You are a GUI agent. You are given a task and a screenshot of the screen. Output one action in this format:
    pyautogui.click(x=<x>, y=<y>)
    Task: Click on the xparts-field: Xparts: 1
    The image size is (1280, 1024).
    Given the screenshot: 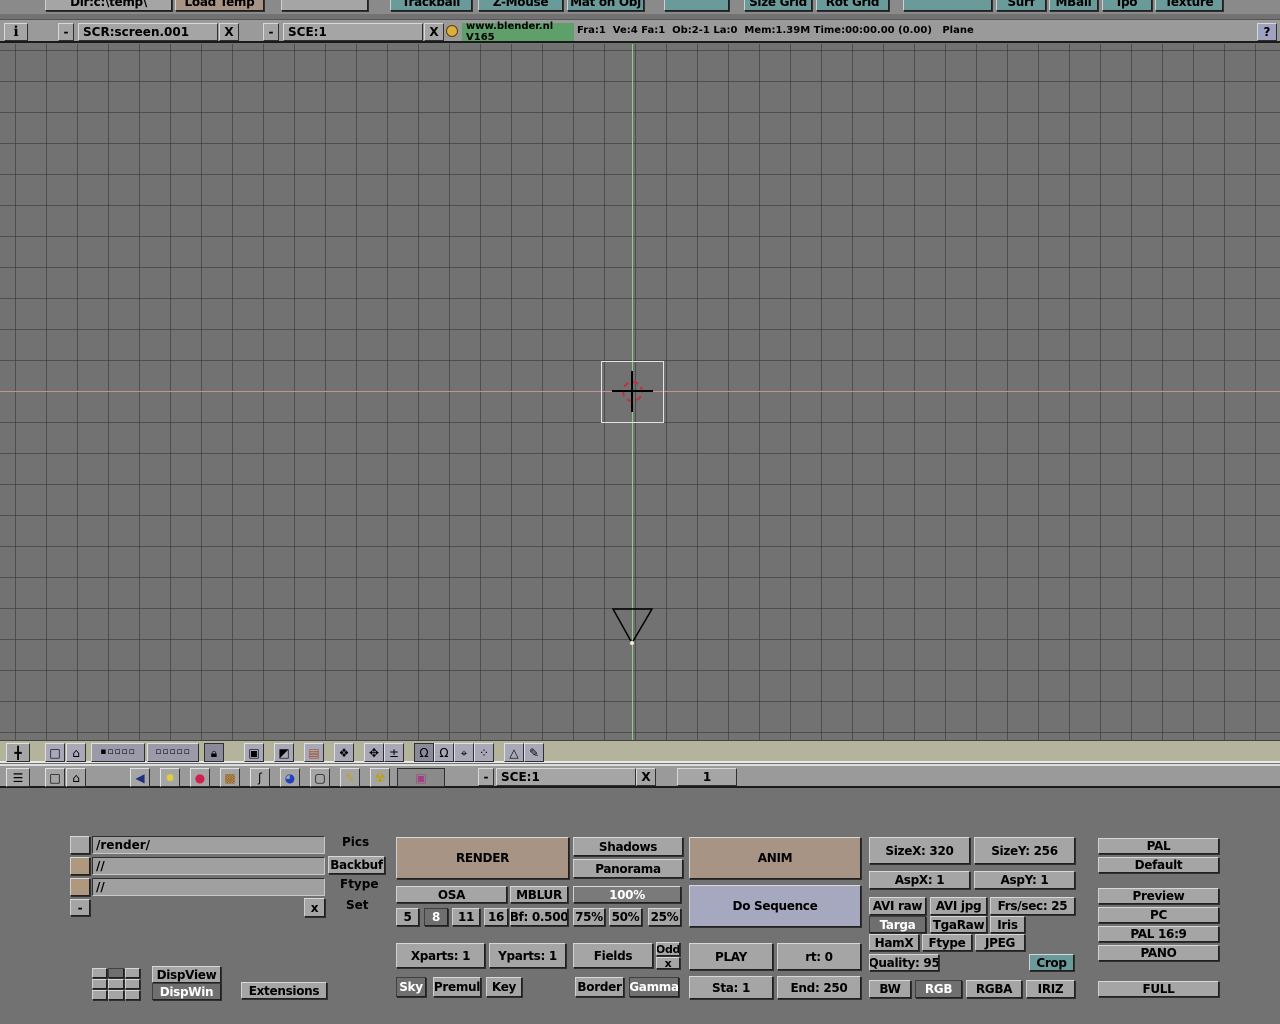 What is the action you would take?
    pyautogui.click(x=440, y=955)
    